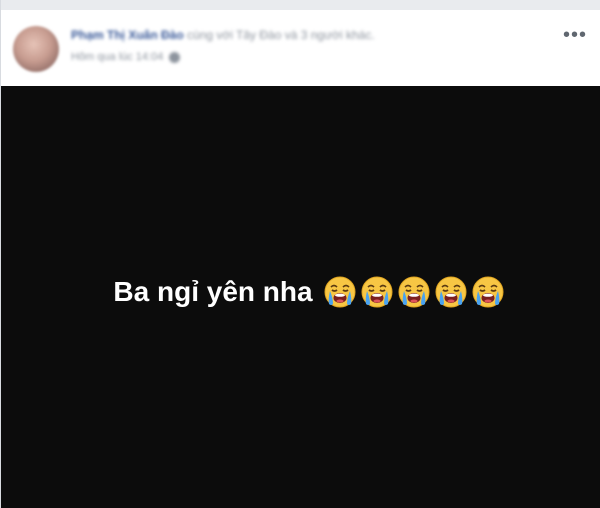 Image resolution: width=600 pixels, height=508 pixels. I want to click on caption-row: Ba ngỉ yên nha, so click(308, 292).